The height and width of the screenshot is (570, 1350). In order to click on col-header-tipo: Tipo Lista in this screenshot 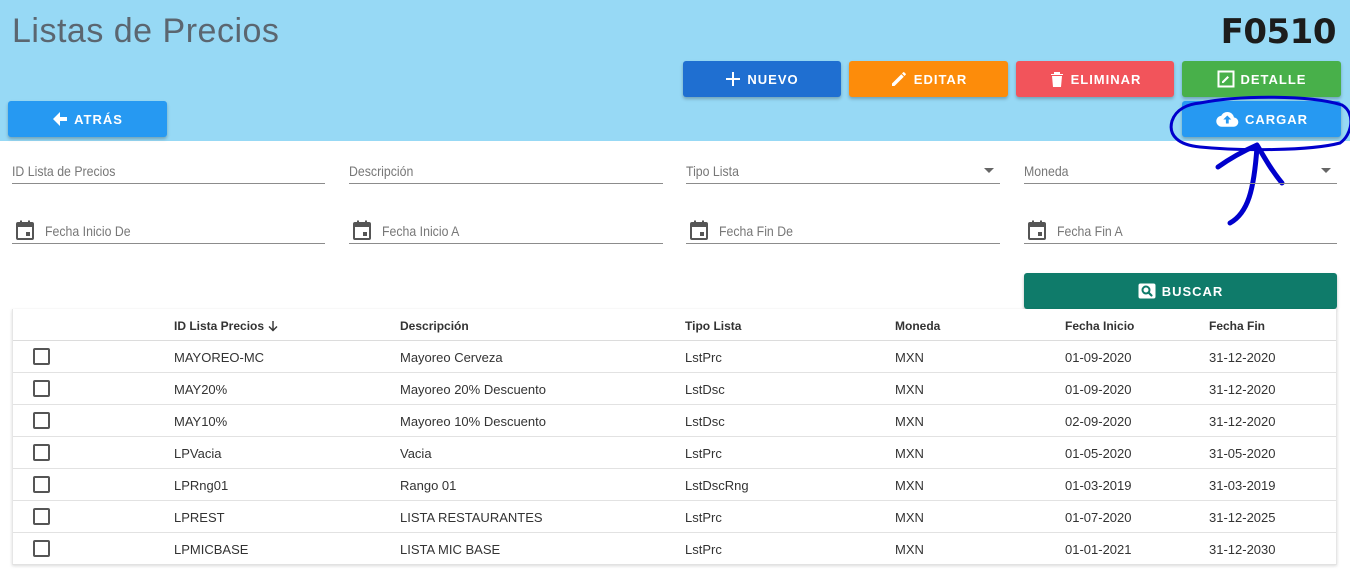, I will do `click(713, 326)`.